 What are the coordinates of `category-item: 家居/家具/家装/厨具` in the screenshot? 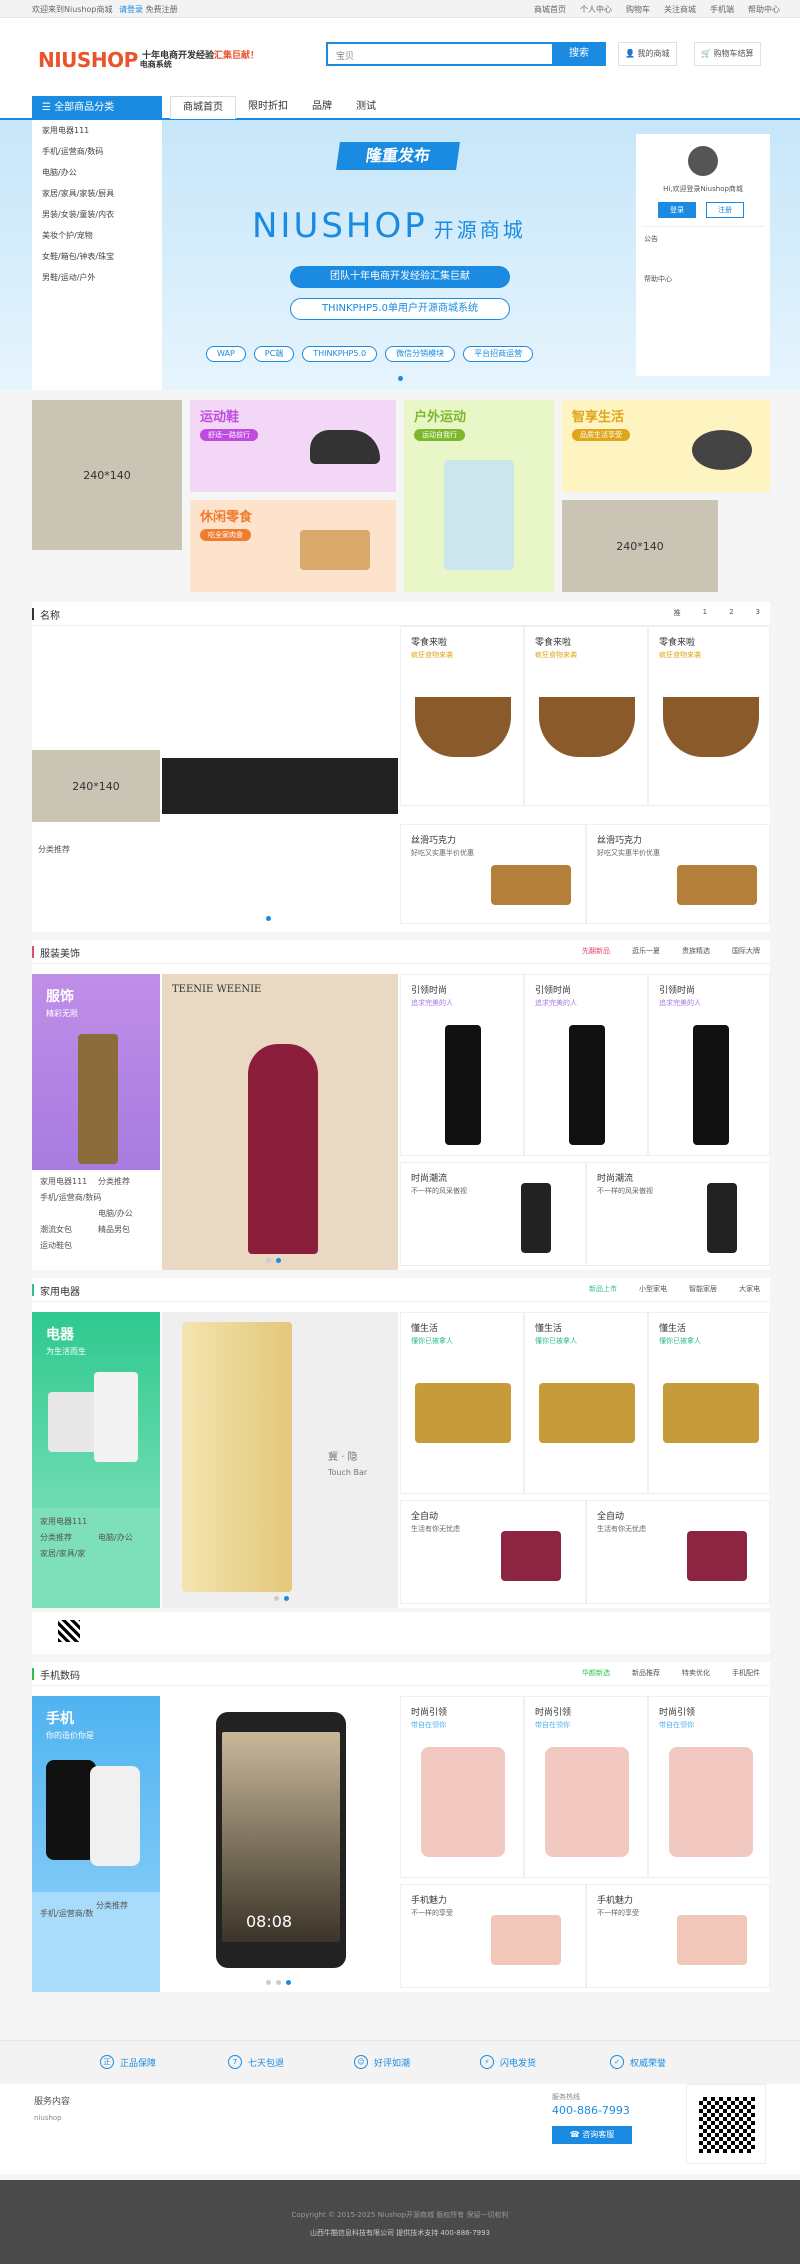 It's located at (97, 193).